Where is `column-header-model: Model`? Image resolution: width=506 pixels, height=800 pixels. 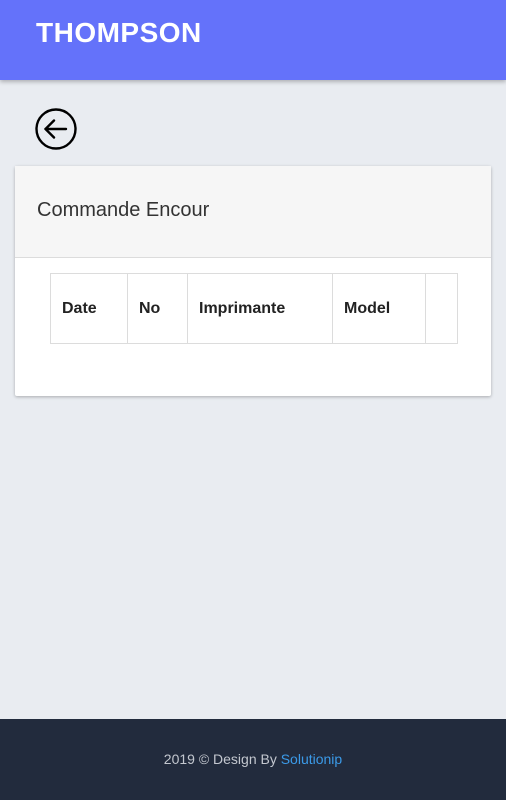 column-header-model: Model is located at coordinates (379, 308).